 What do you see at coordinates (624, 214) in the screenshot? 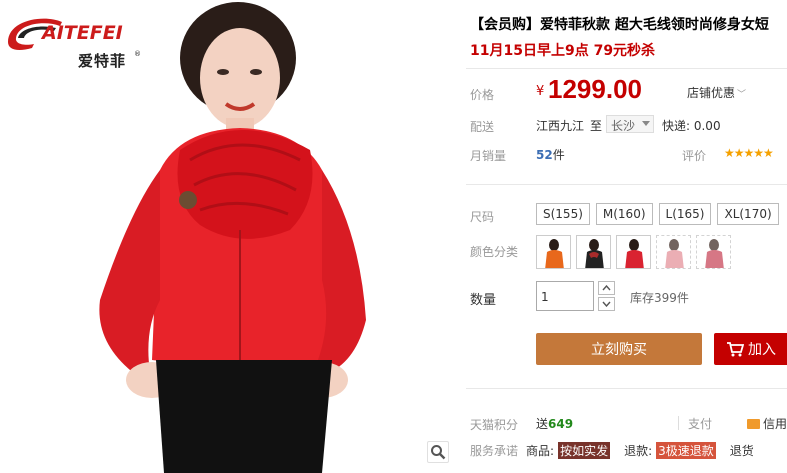
I see `size-option-m: M(160)` at bounding box center [624, 214].